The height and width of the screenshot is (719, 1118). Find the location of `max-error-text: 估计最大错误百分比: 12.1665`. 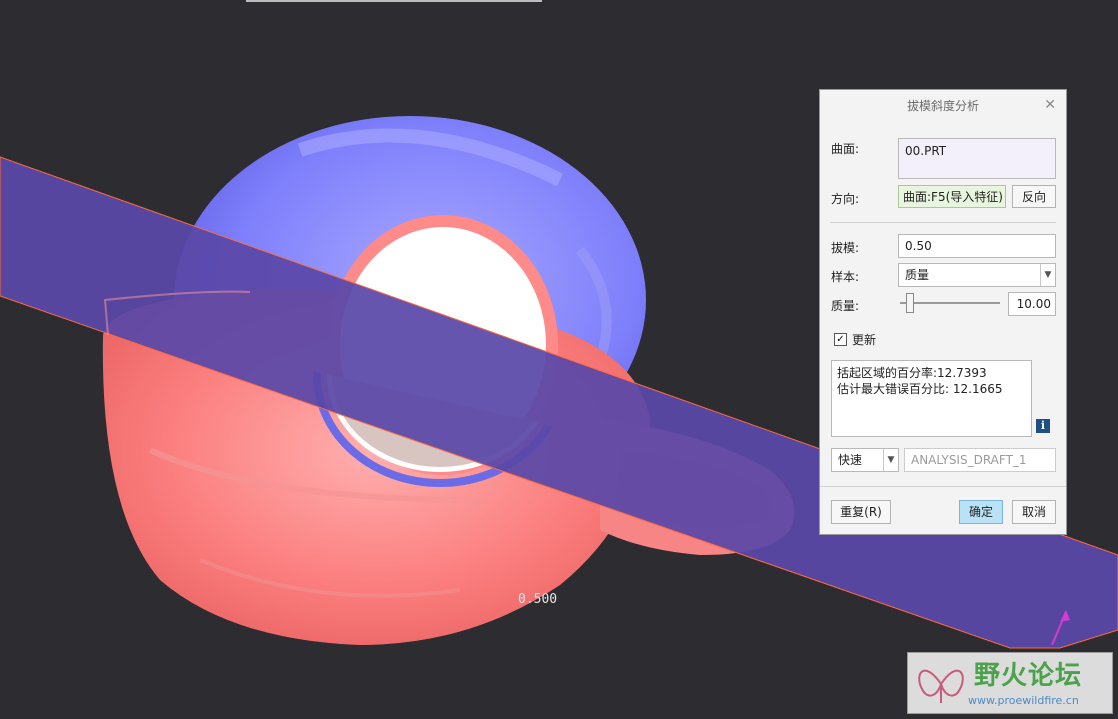

max-error-text: 估计最大错误百分比: 12.1665 is located at coordinates (920, 389).